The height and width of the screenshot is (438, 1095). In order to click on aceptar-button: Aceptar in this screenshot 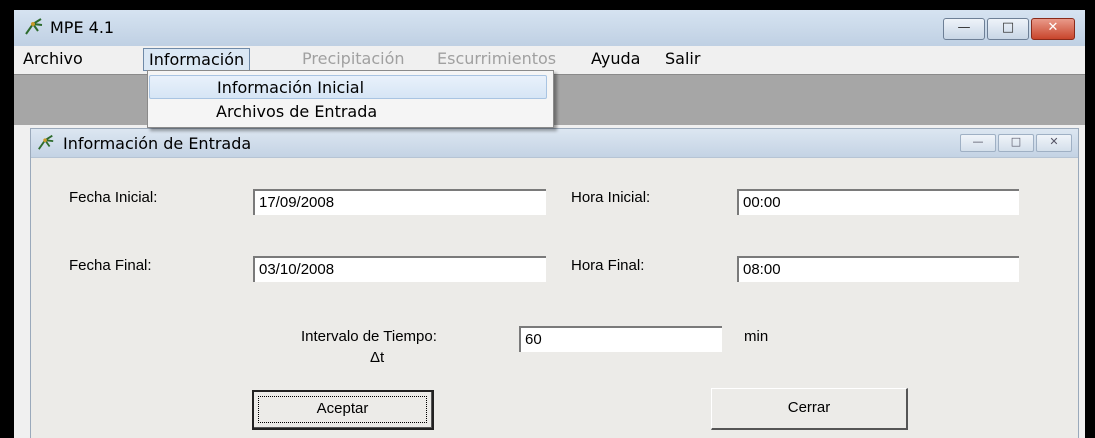, I will do `click(343, 410)`.